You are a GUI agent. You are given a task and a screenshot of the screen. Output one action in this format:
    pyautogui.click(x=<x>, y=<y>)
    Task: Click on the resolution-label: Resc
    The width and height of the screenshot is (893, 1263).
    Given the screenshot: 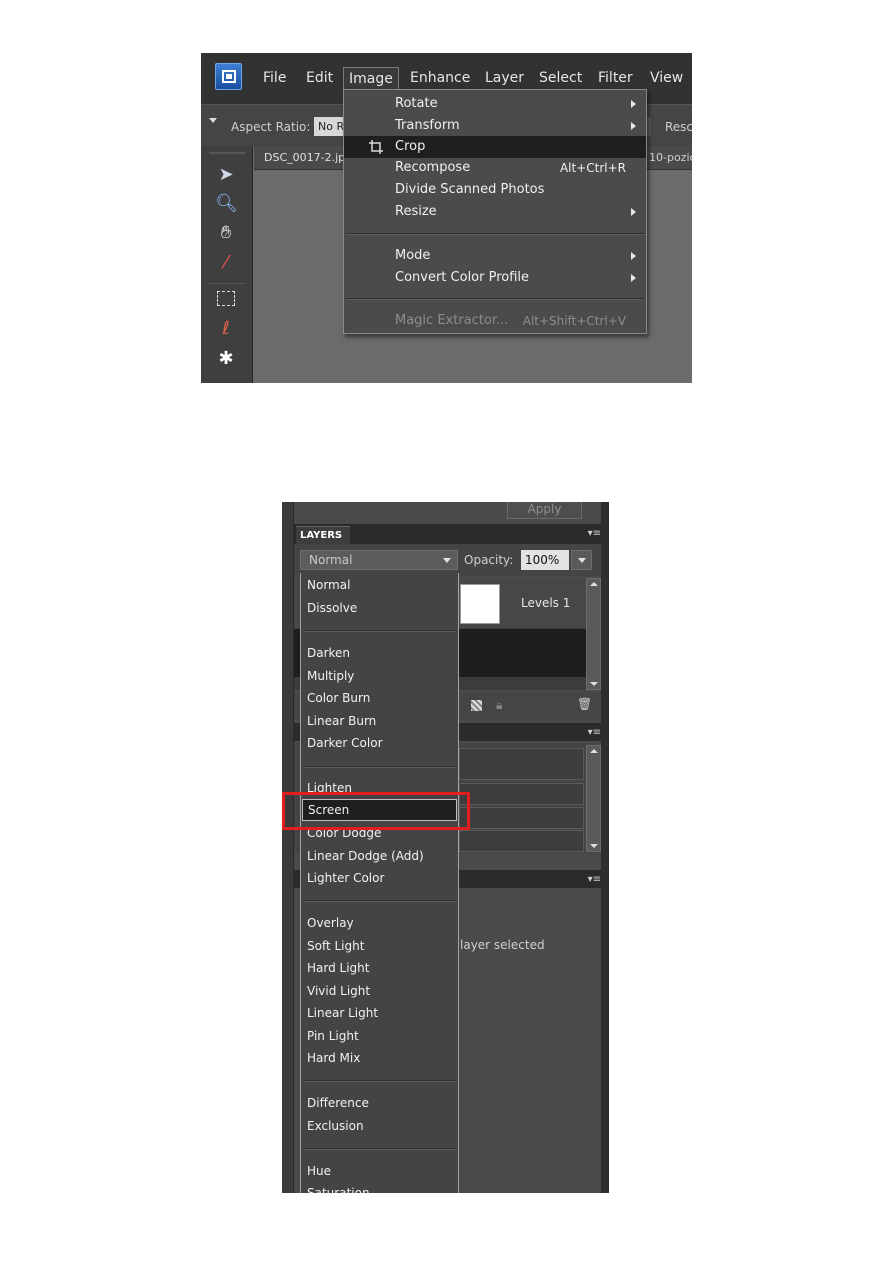 What is the action you would take?
    pyautogui.click(x=678, y=127)
    